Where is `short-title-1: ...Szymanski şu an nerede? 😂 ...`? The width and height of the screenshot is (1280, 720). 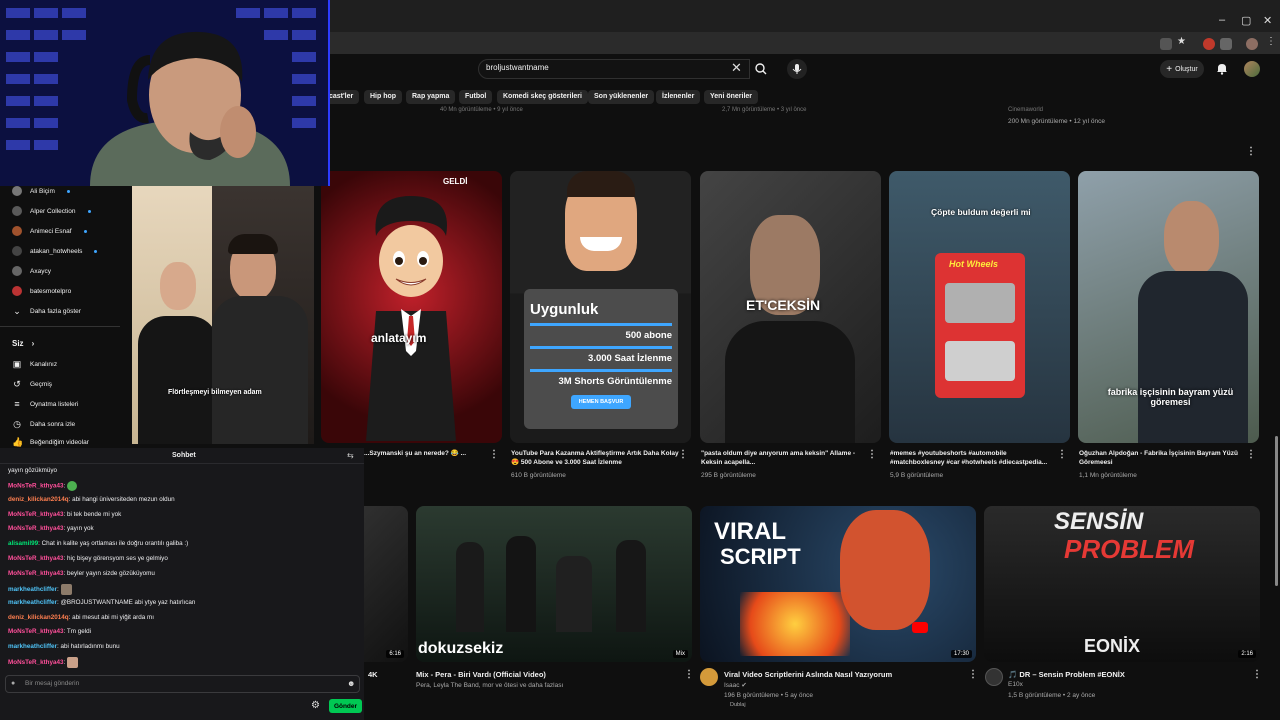
short-title-1: ...Szymanski şu an nerede? 😂 ... is located at coordinates (424, 453).